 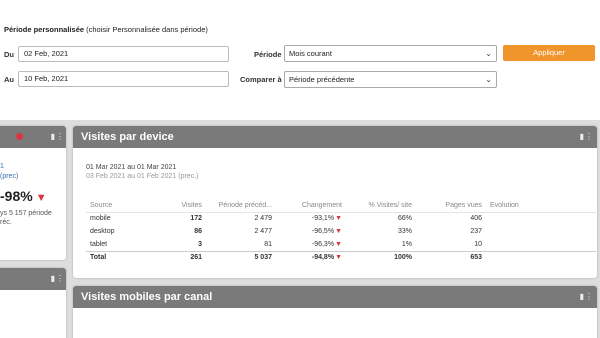 I want to click on total-change: -94,8%▼, so click(x=311, y=257).